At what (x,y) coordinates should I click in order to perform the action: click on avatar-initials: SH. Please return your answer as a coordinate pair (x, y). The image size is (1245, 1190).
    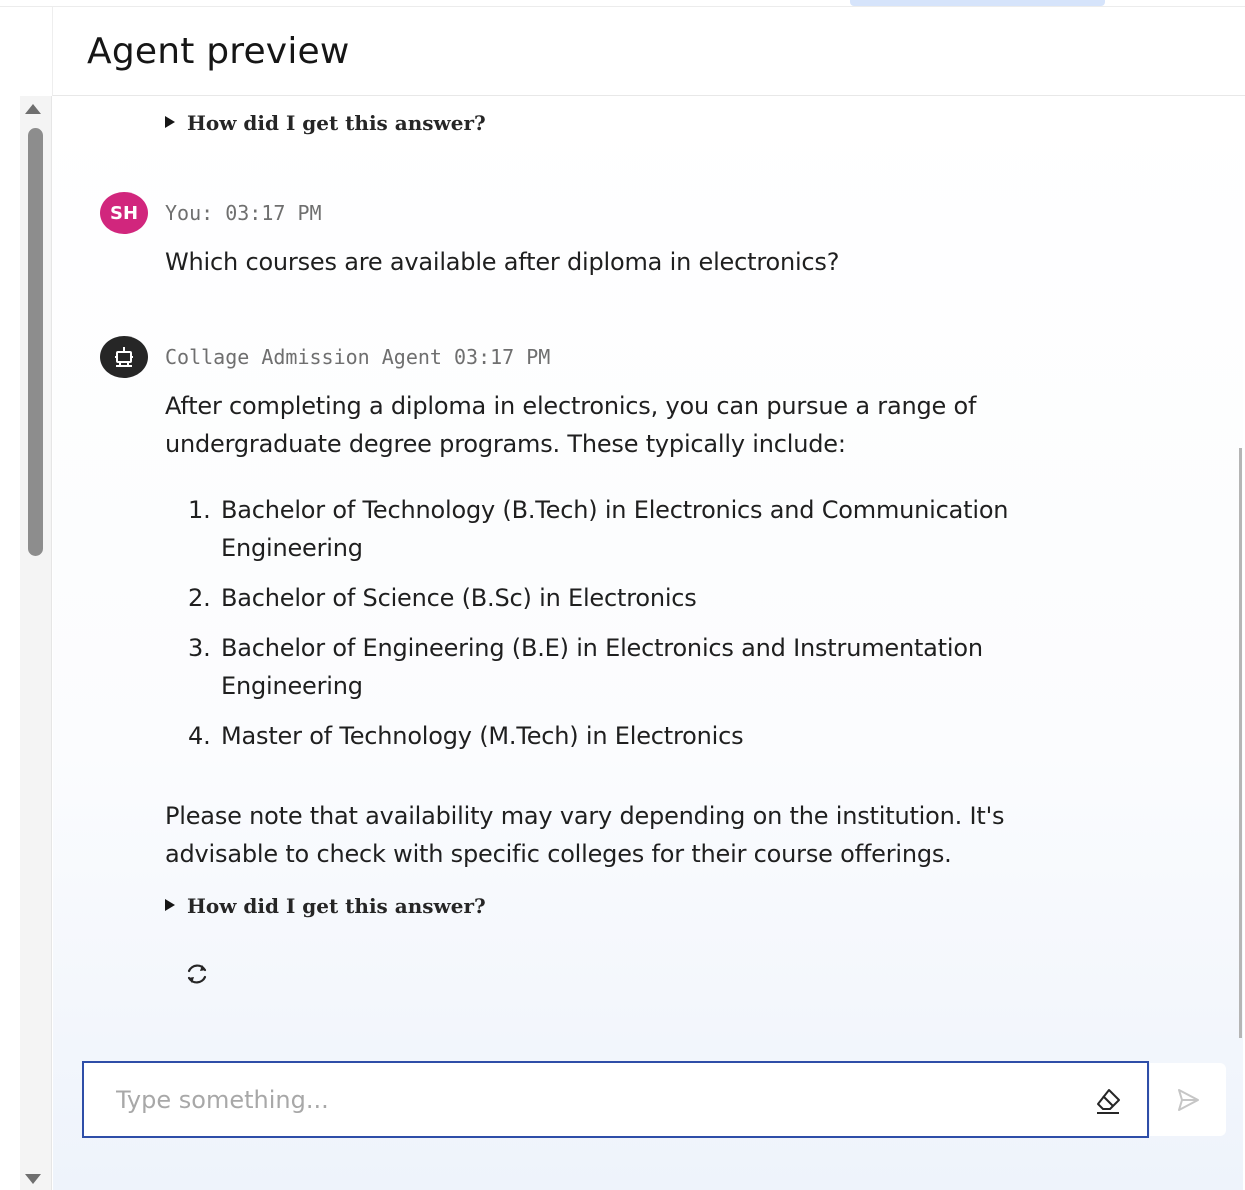
    Looking at the image, I should click on (124, 213).